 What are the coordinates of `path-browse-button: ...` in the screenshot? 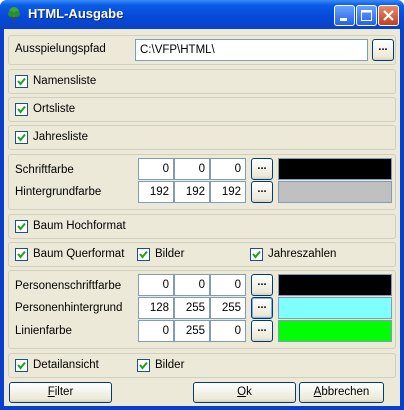 It's located at (383, 50).